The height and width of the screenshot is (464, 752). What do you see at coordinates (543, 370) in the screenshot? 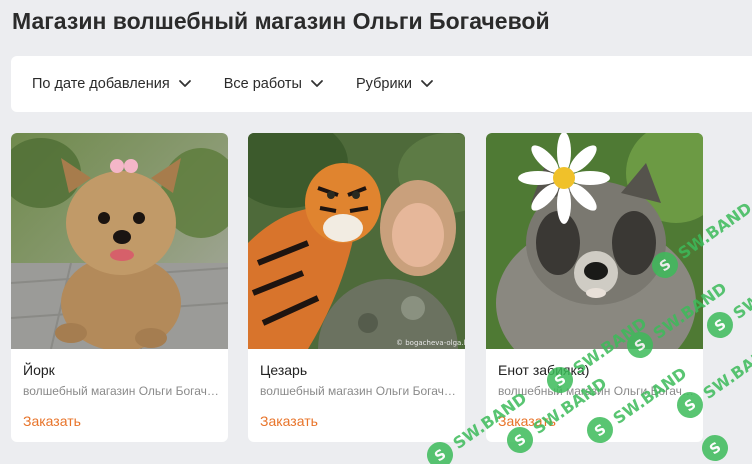
I see `product-title: Енот забияка)` at bounding box center [543, 370].